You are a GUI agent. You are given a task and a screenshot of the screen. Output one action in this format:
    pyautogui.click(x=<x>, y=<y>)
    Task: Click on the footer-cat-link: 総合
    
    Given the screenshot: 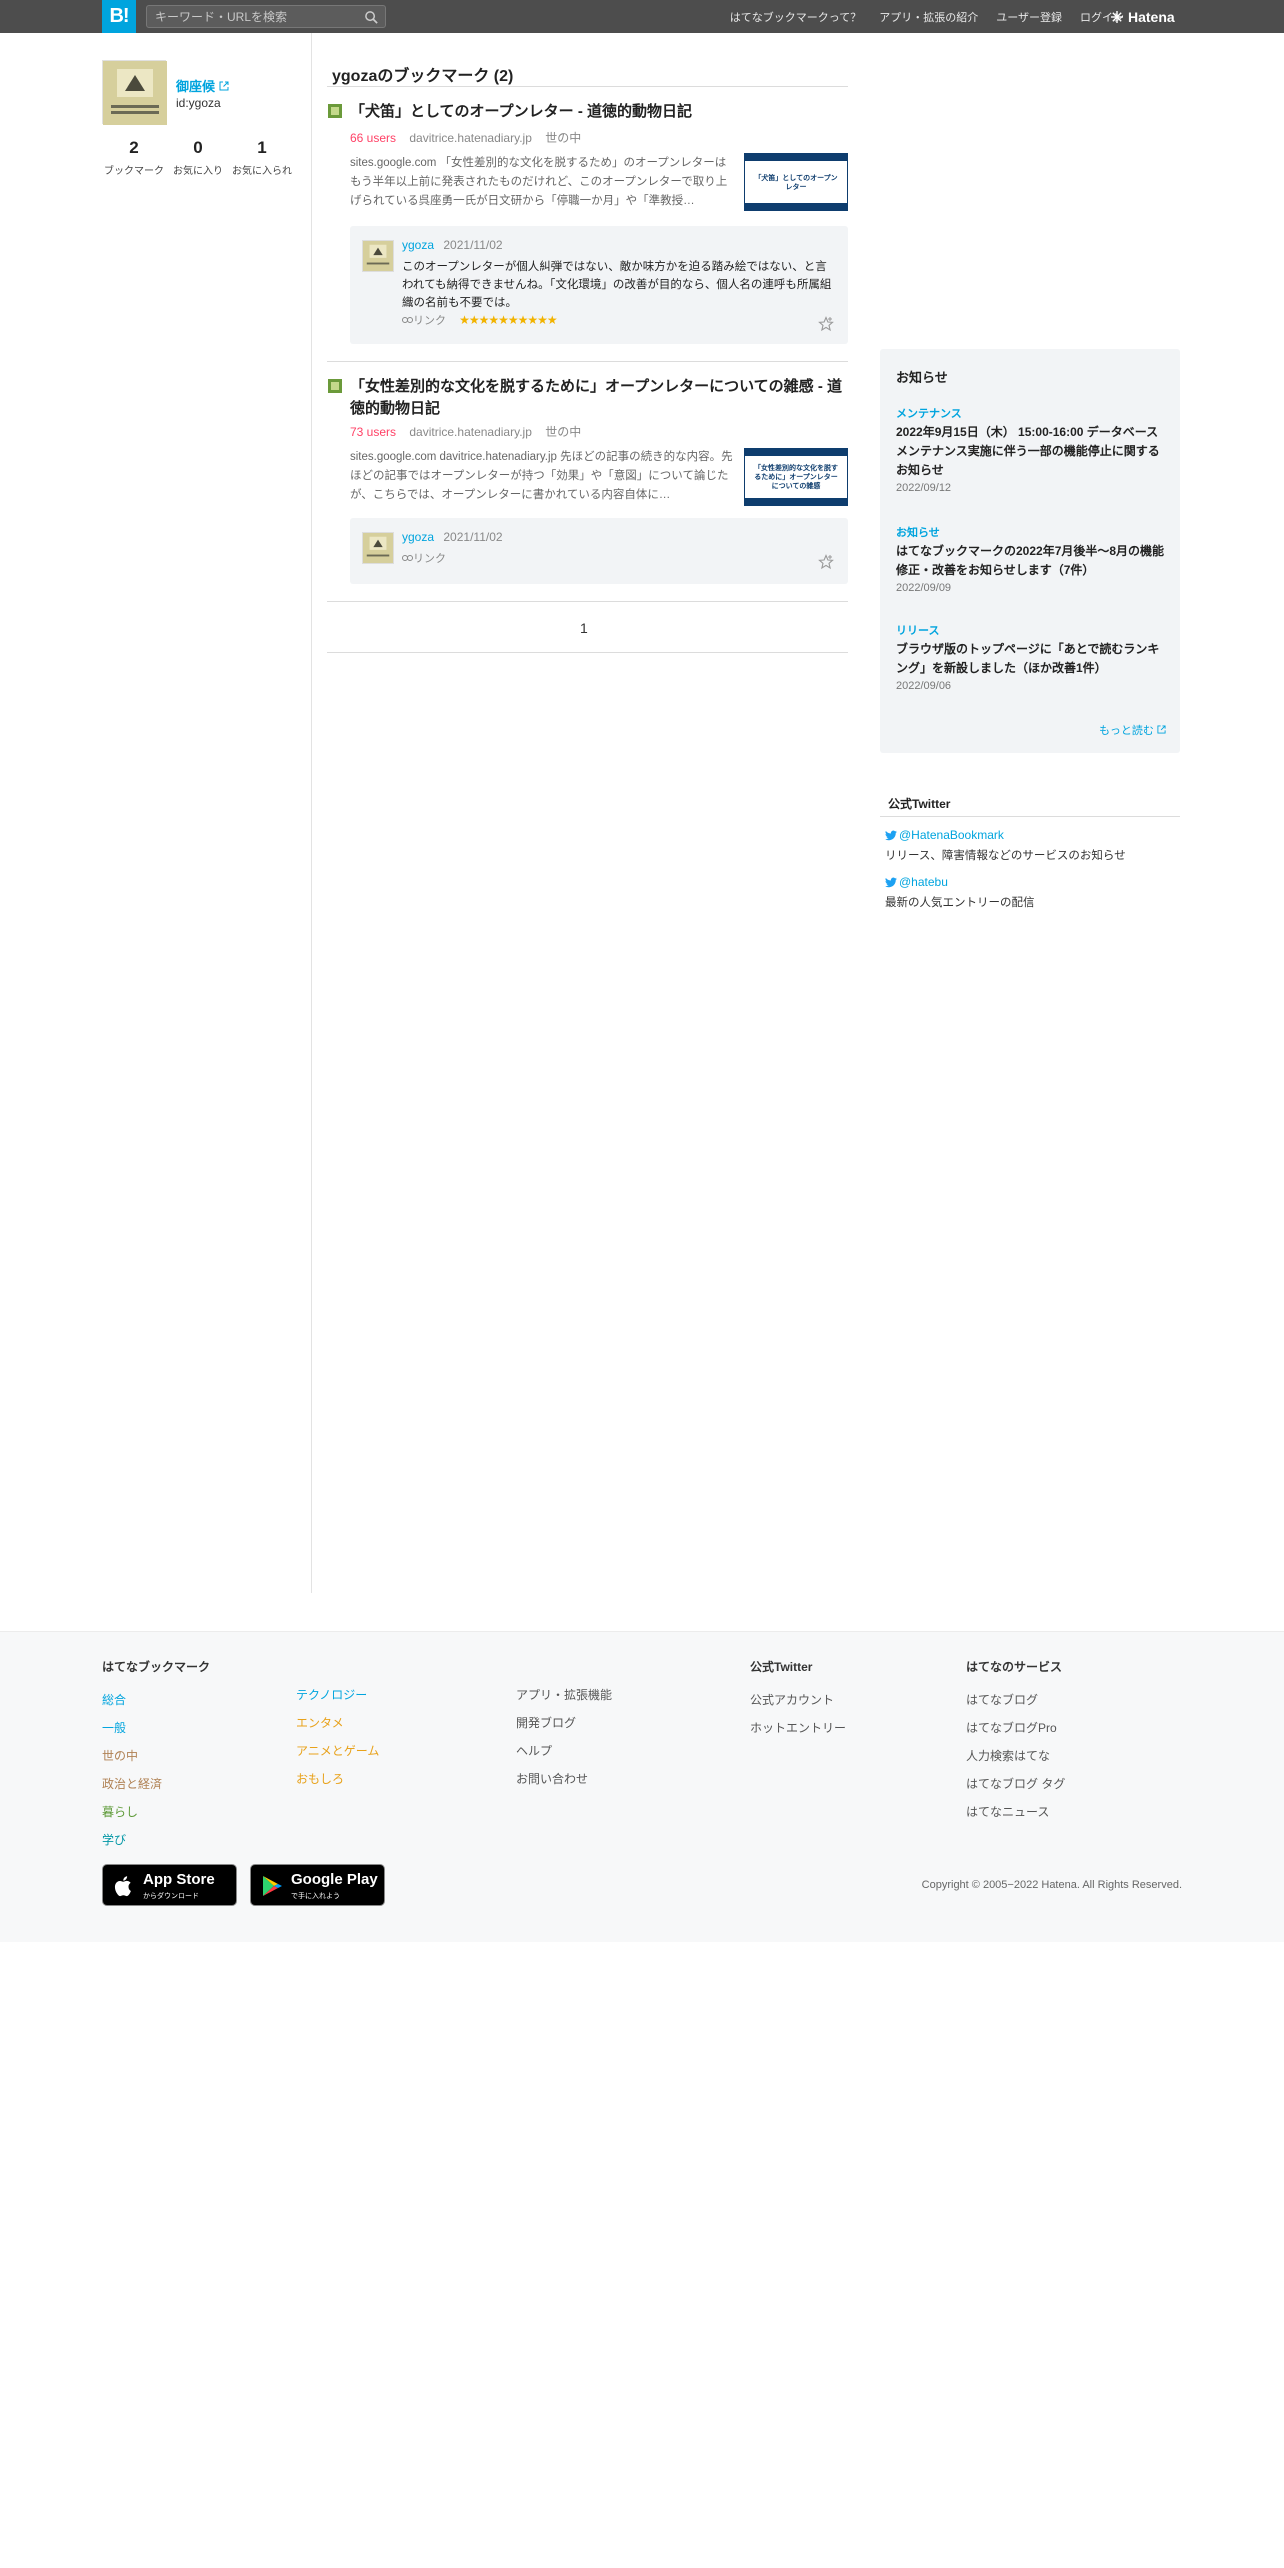 What is the action you would take?
    pyautogui.click(x=156, y=1699)
    